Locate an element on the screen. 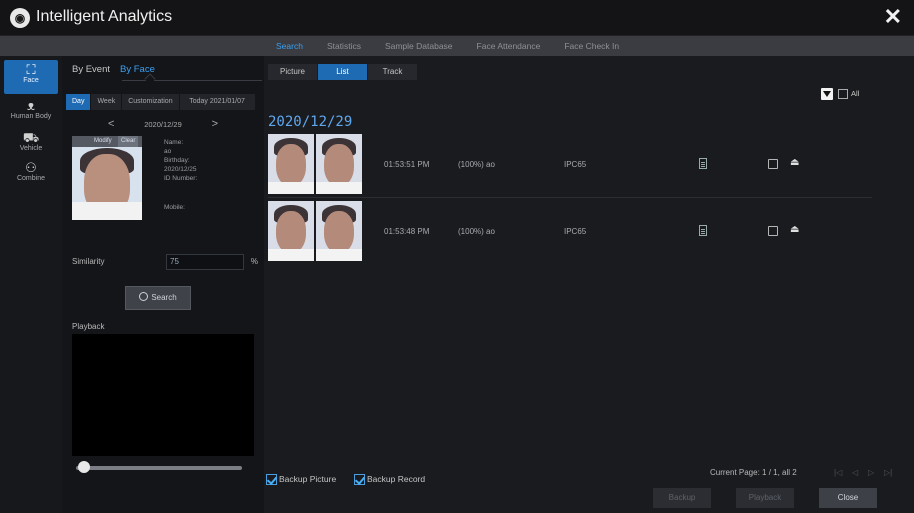  current-date: 2020/12/29 is located at coordinates (163, 124).